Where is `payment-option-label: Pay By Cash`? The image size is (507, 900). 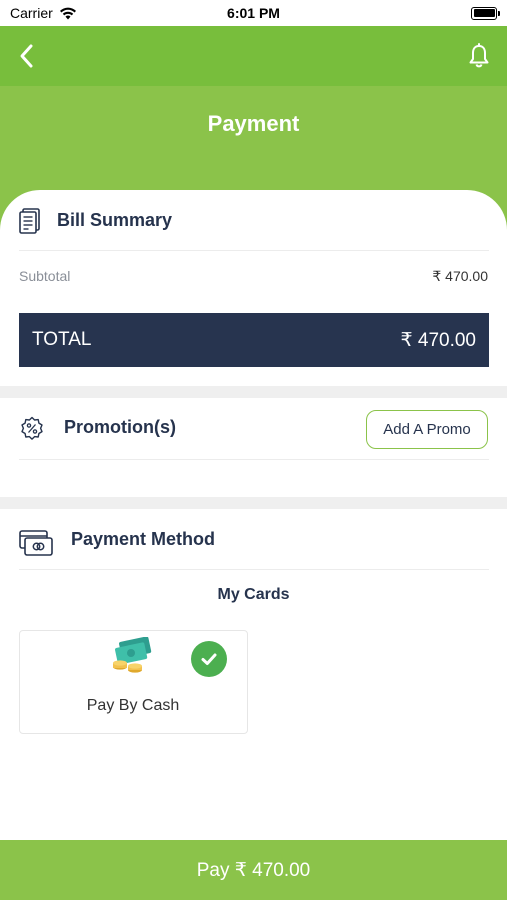
payment-option-label: Pay By Cash is located at coordinates (133, 705).